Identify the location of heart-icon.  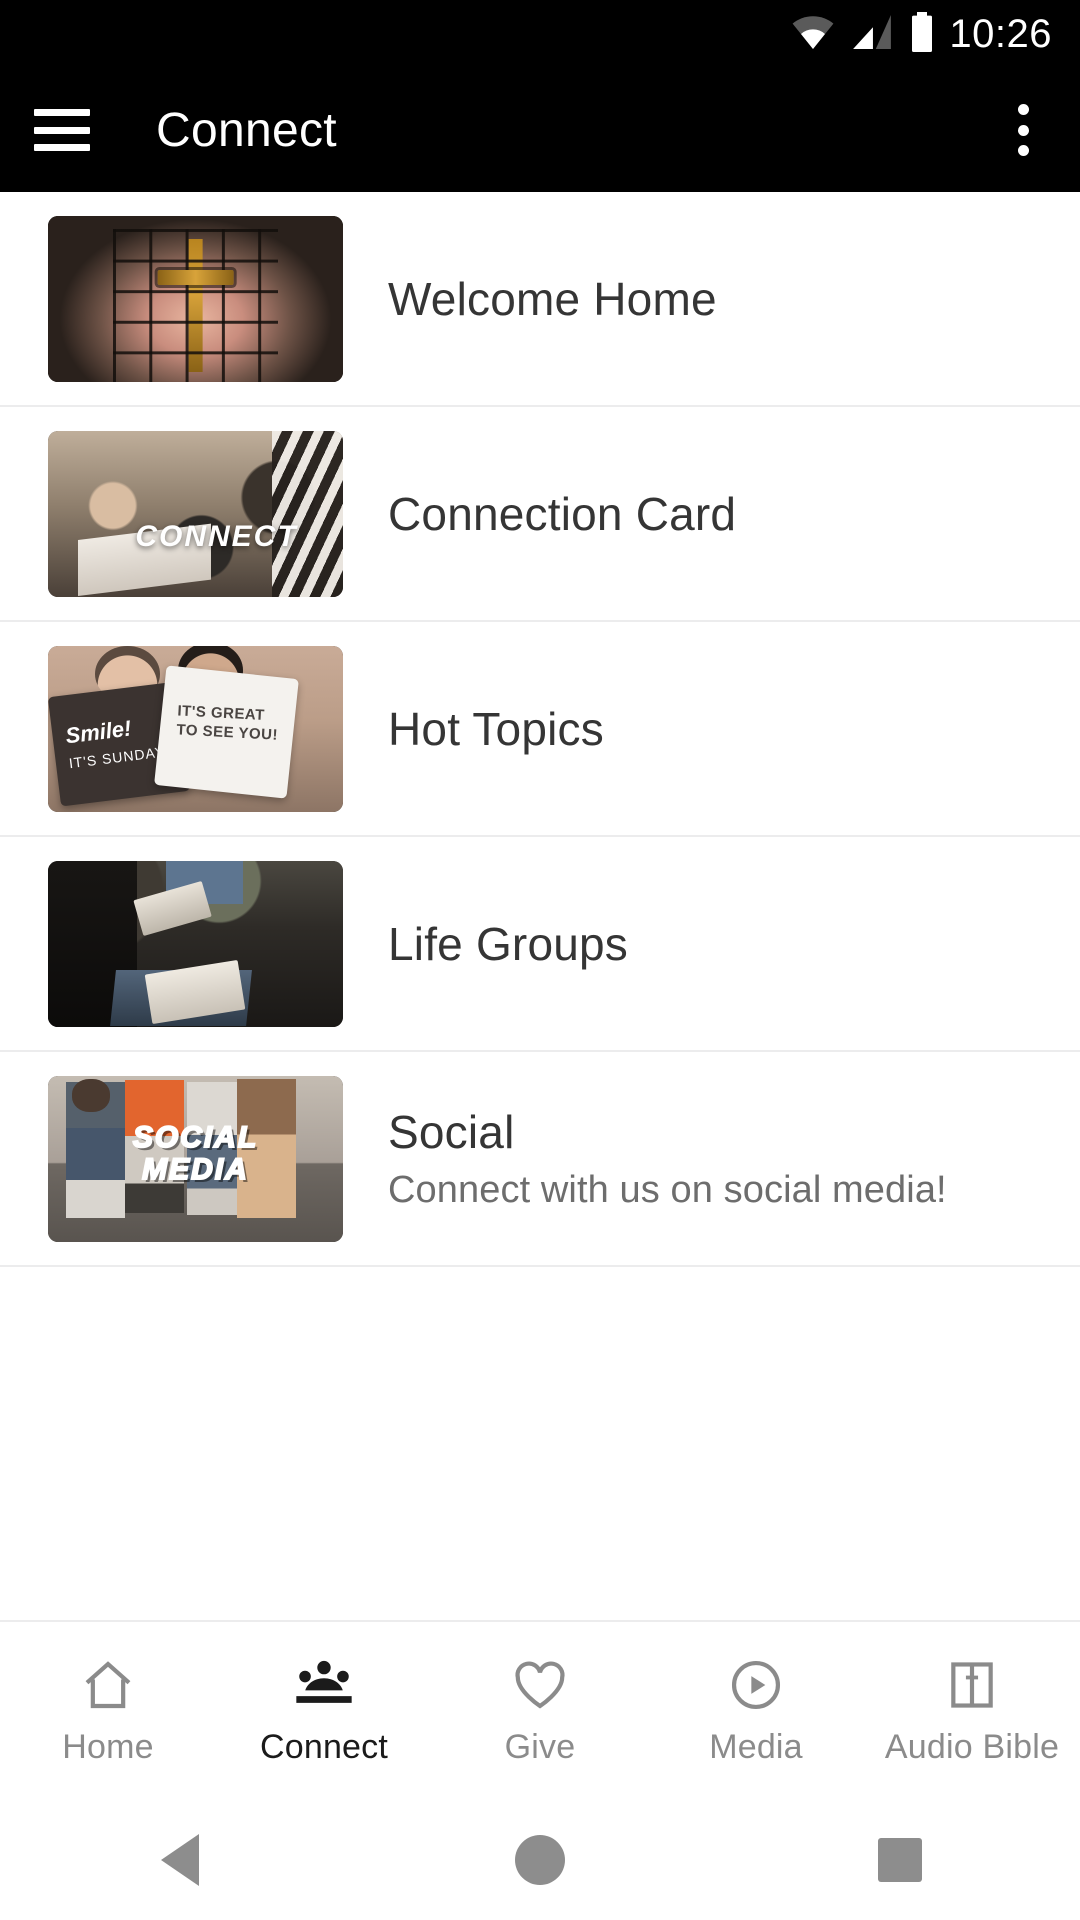
(540, 1685).